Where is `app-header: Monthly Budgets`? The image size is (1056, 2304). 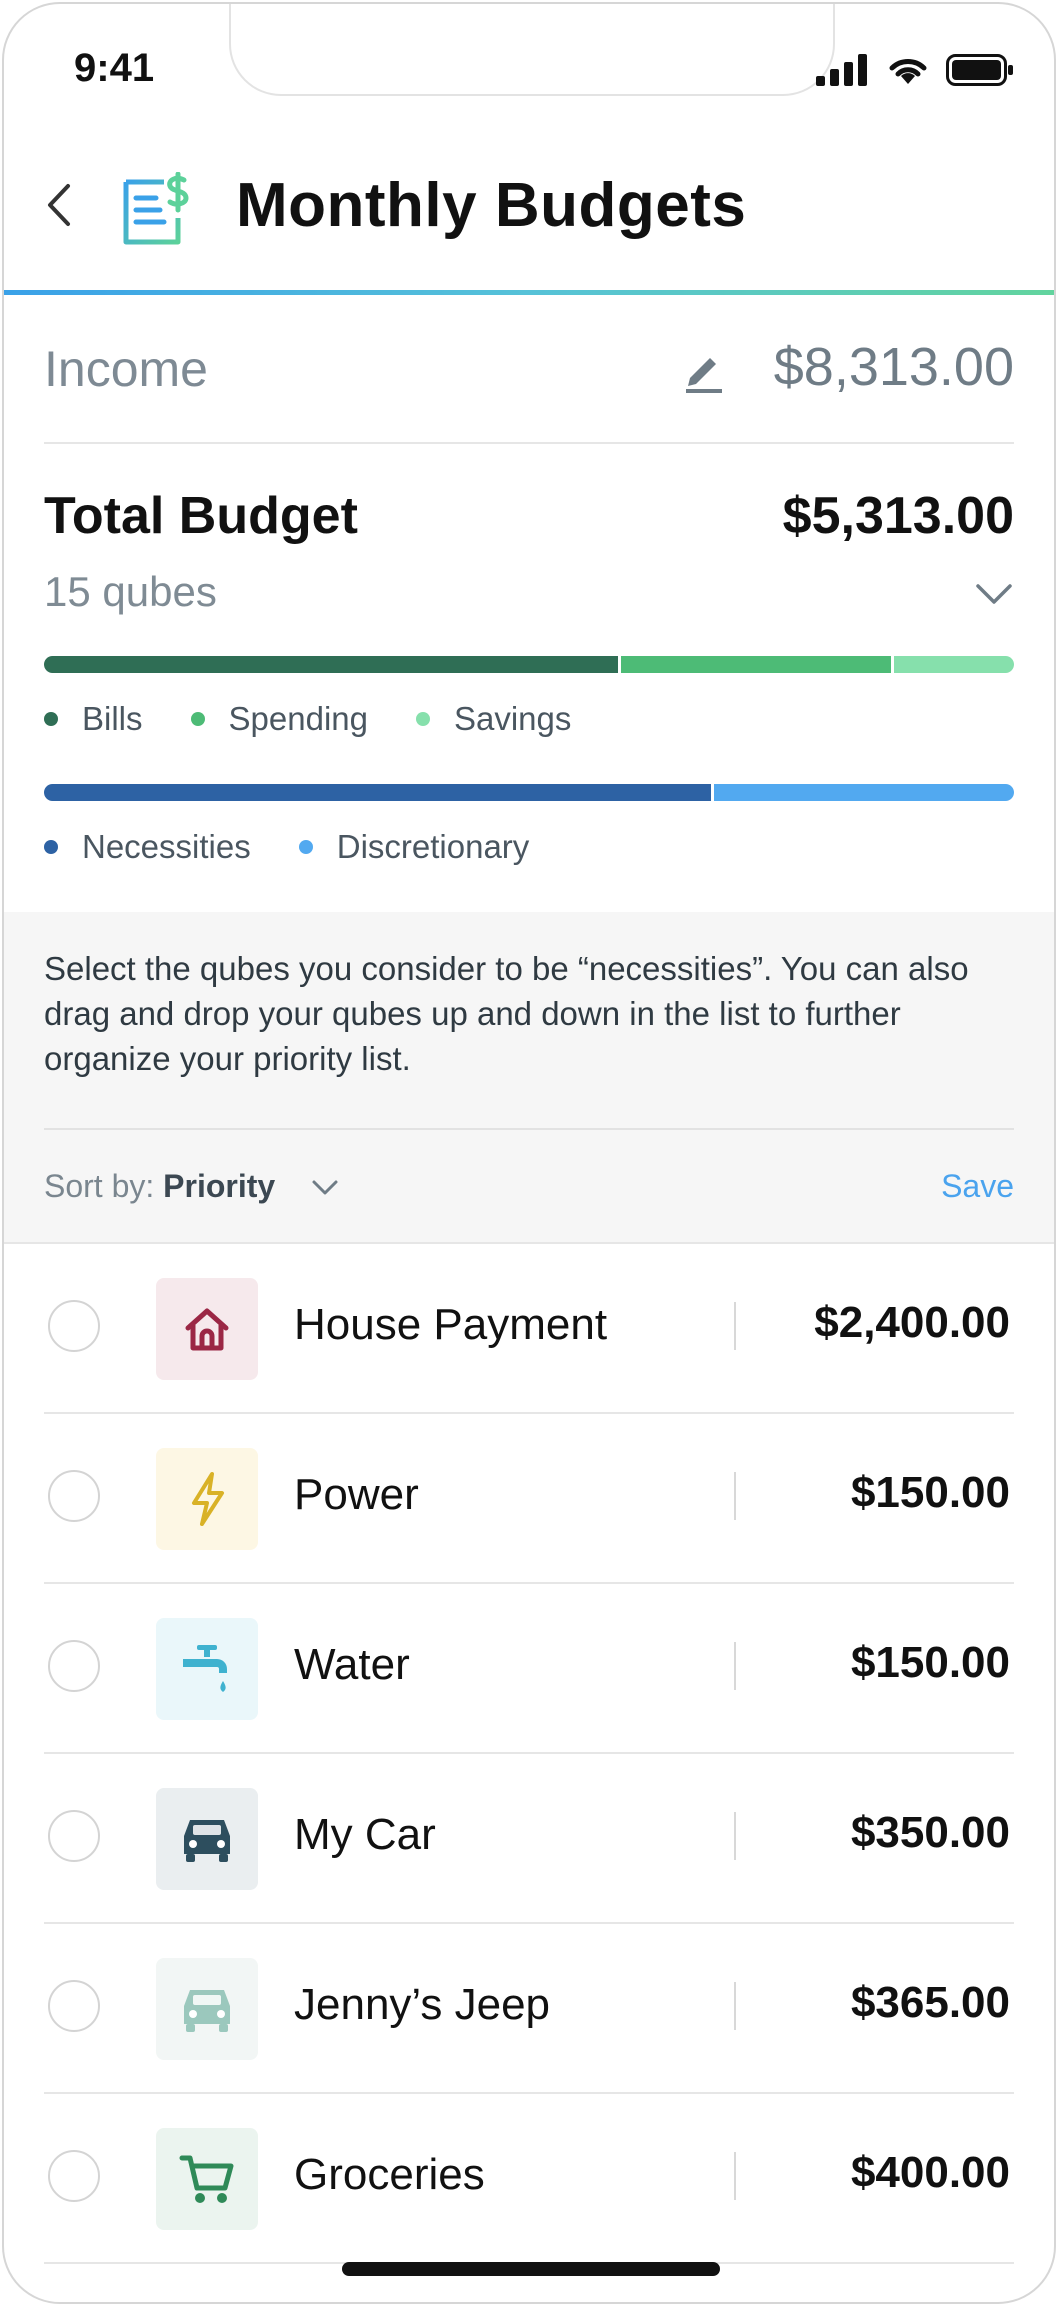
app-header: Monthly Budgets is located at coordinates (529, 209).